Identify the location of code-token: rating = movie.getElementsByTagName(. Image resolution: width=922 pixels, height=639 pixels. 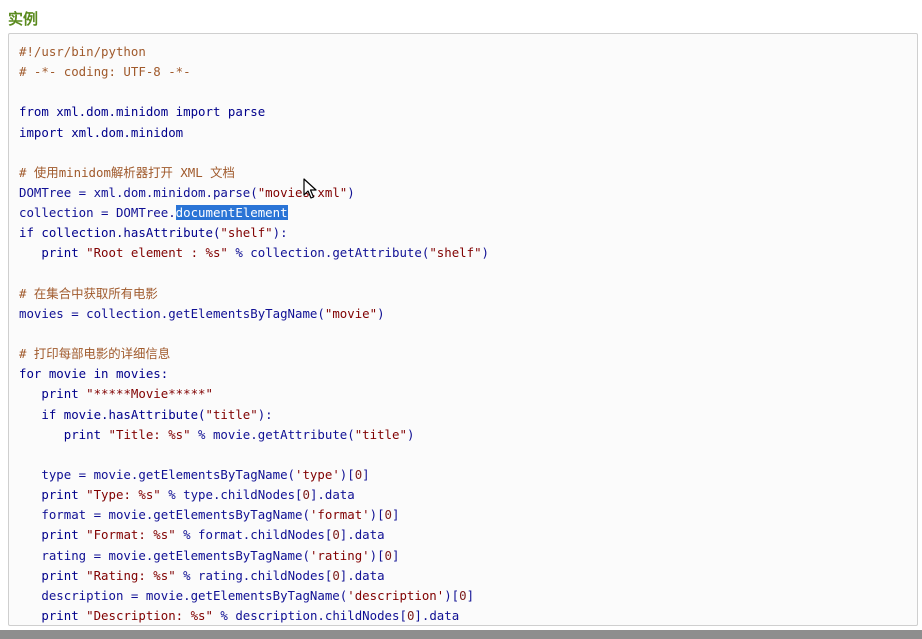
(164, 555).